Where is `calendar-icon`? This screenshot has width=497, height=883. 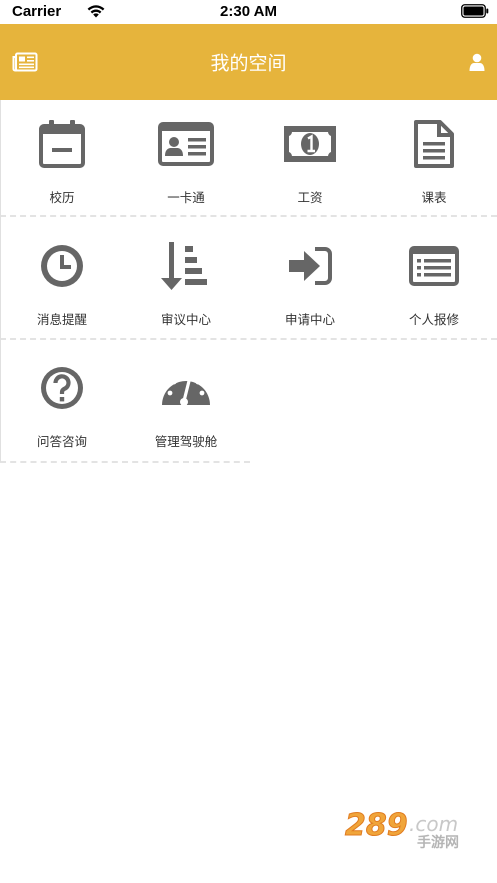 calendar-icon is located at coordinates (62, 144).